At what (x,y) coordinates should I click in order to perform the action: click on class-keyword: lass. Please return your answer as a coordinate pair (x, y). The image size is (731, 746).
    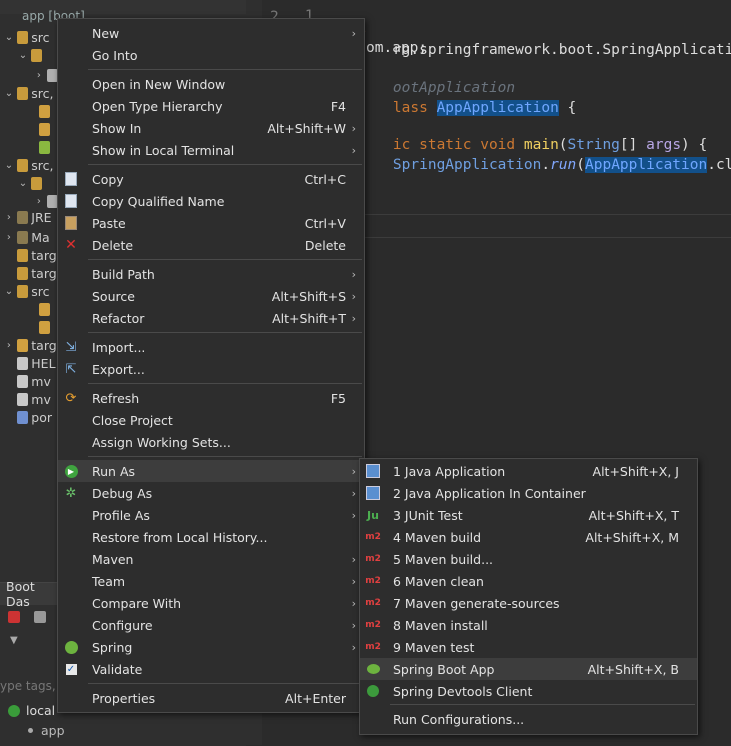
    Looking at the image, I should click on (410, 108).